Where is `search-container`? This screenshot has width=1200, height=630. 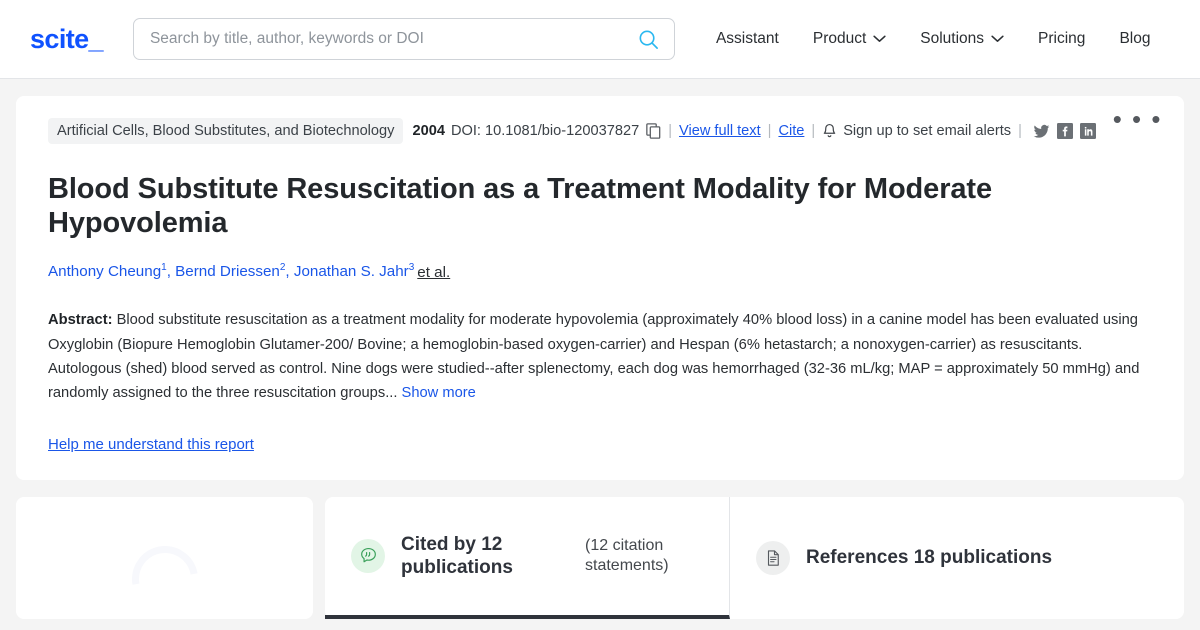
search-container is located at coordinates (403, 39).